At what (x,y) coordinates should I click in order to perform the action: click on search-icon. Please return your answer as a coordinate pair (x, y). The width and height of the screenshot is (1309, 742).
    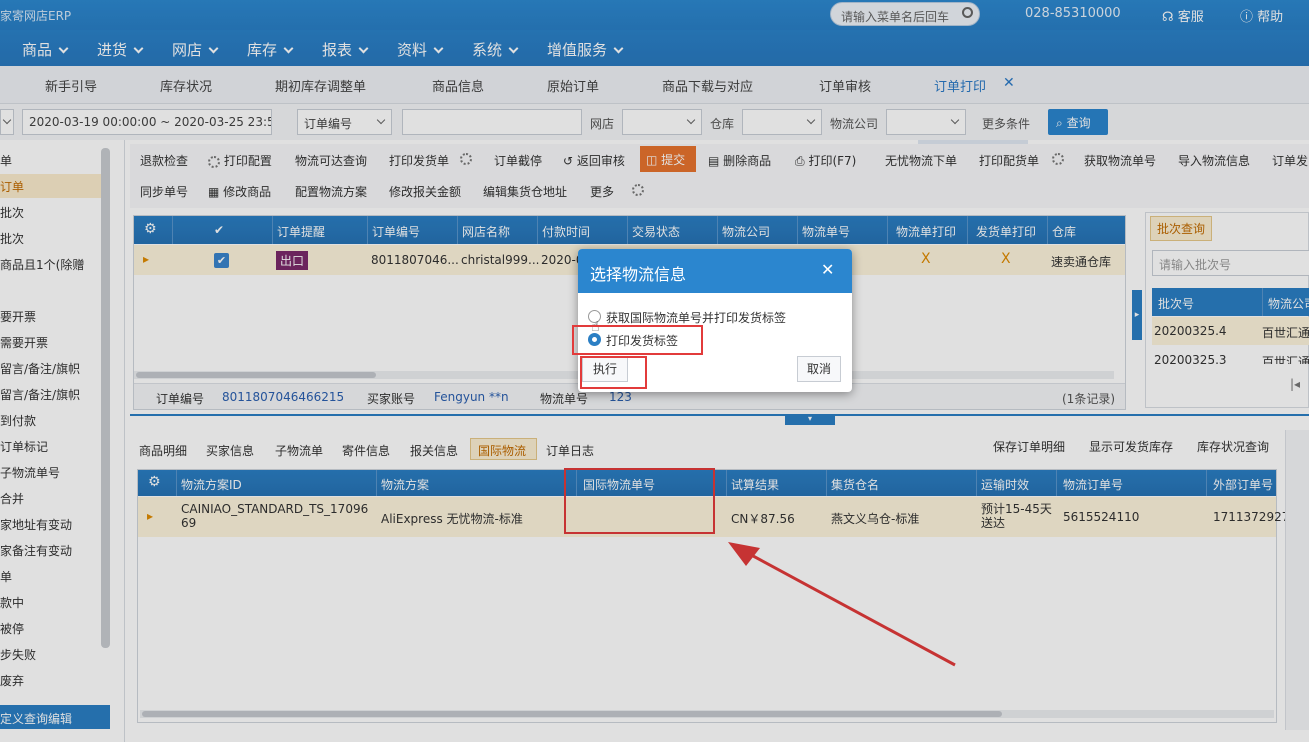
    Looking at the image, I should click on (967, 12).